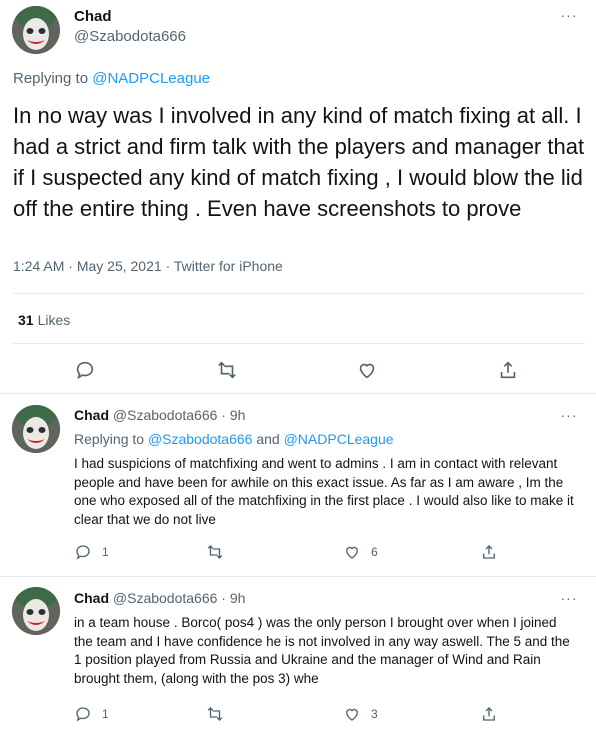  I want to click on replying-to-line: Replying to @NADPCLeague, so click(111, 78).